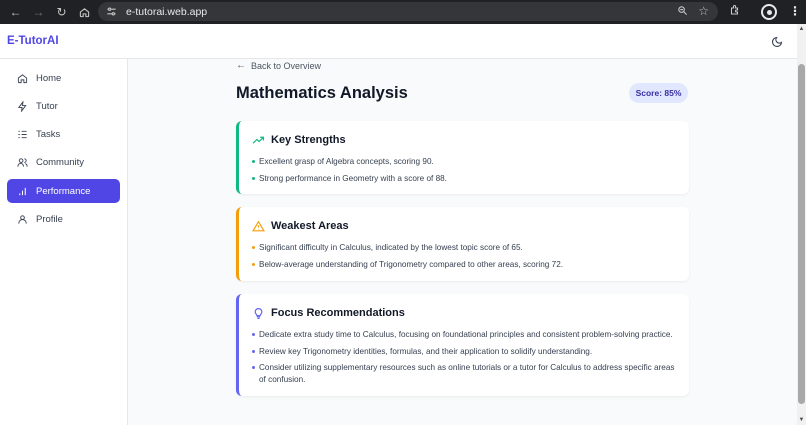  I want to click on scroll-up-arrow-icon: ▲, so click(801, 29).